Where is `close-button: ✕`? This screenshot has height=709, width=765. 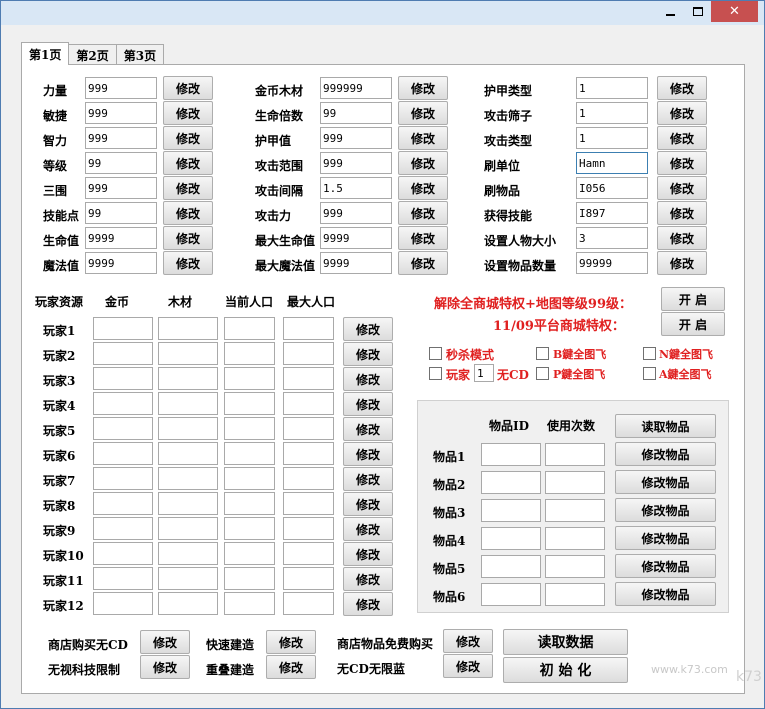 close-button: ✕ is located at coordinates (734, 11).